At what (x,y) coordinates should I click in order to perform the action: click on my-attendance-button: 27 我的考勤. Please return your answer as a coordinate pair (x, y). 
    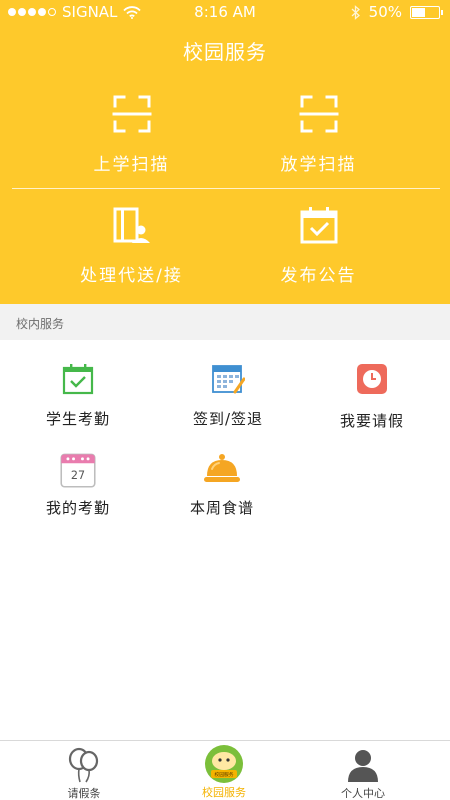
    Looking at the image, I should click on (78, 484).